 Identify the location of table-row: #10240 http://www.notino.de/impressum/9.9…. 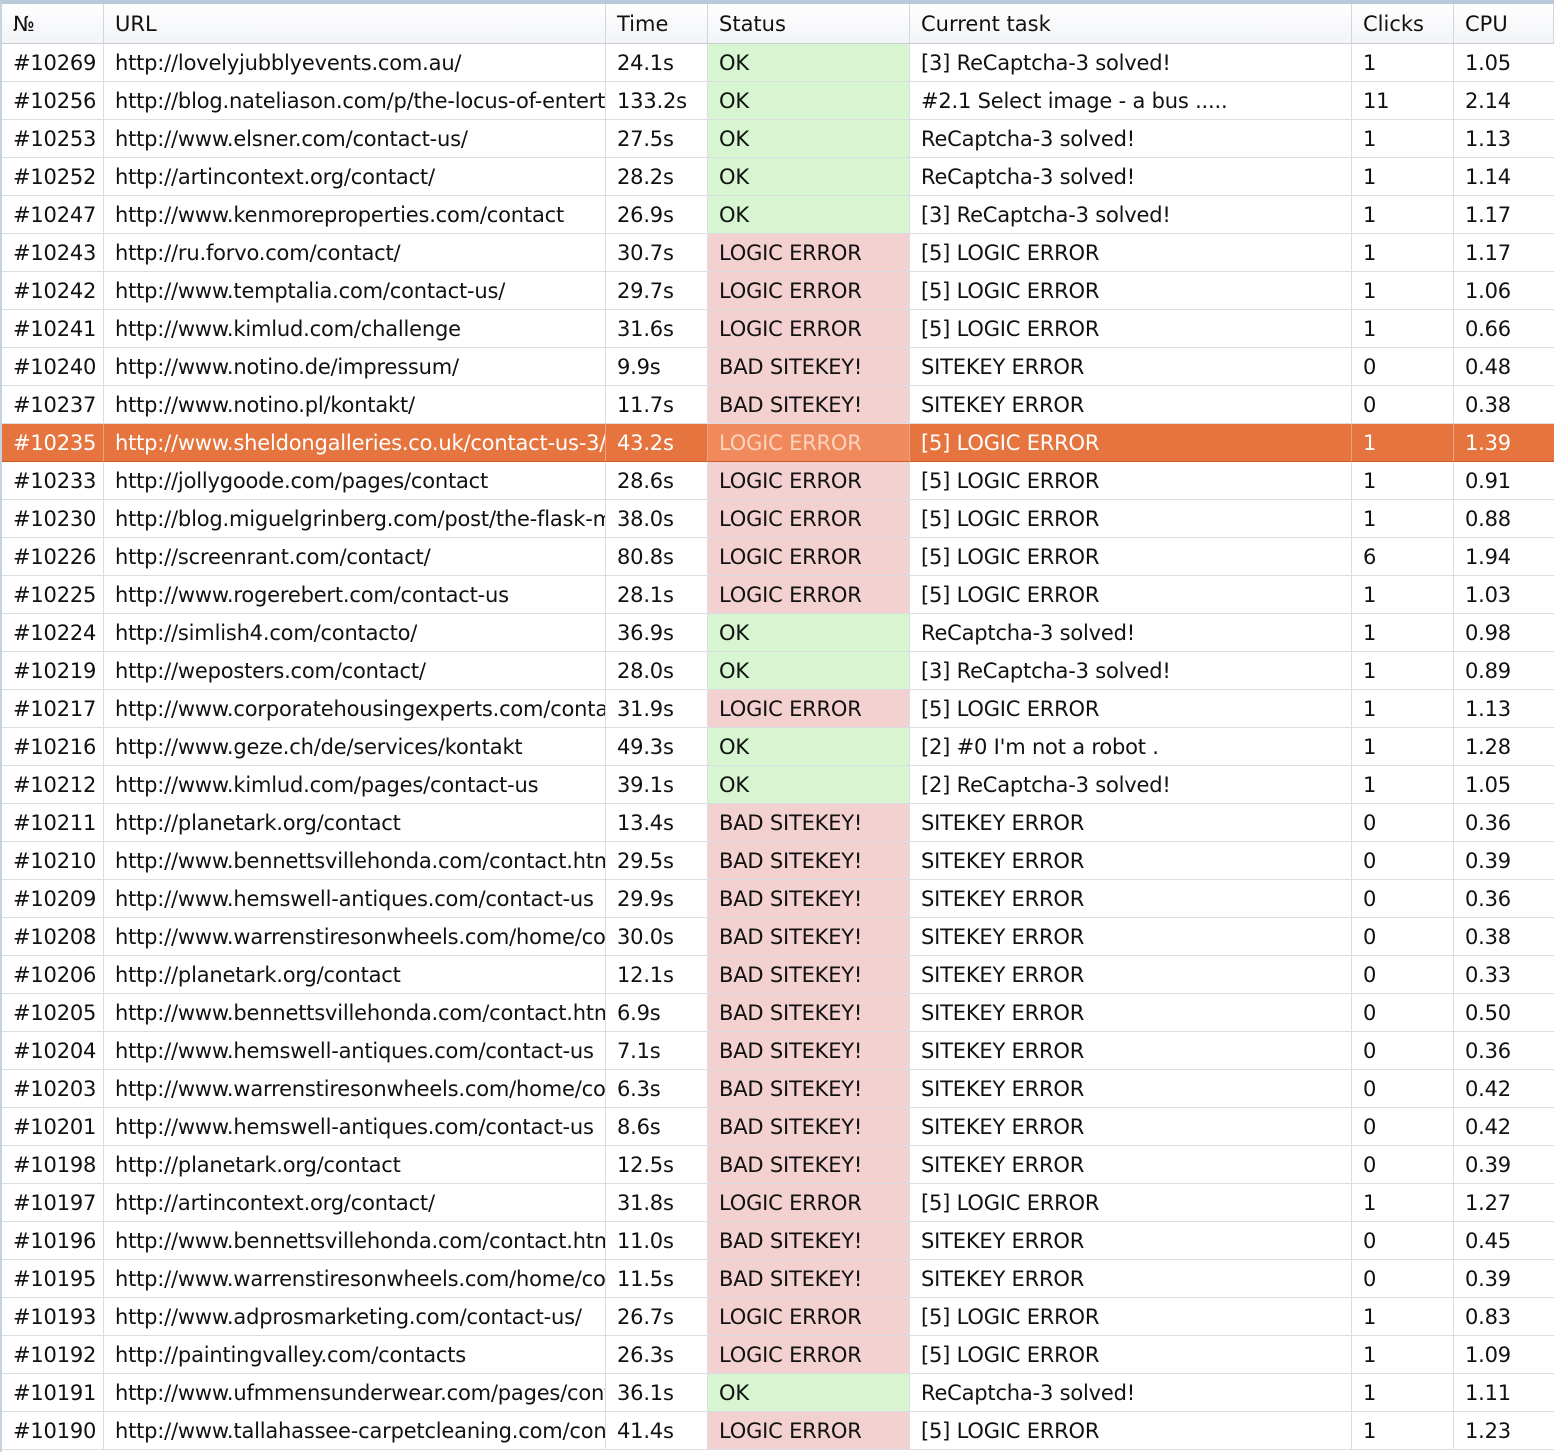
(778, 367).